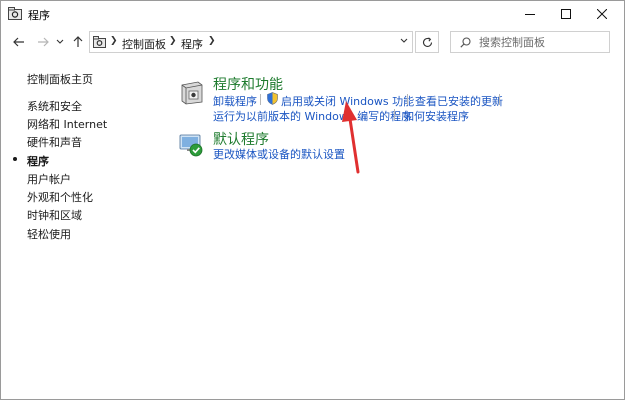  Describe the element at coordinates (54, 215) in the screenshot. I see `sidebar-item-clock-region: 时钟和区域` at that location.